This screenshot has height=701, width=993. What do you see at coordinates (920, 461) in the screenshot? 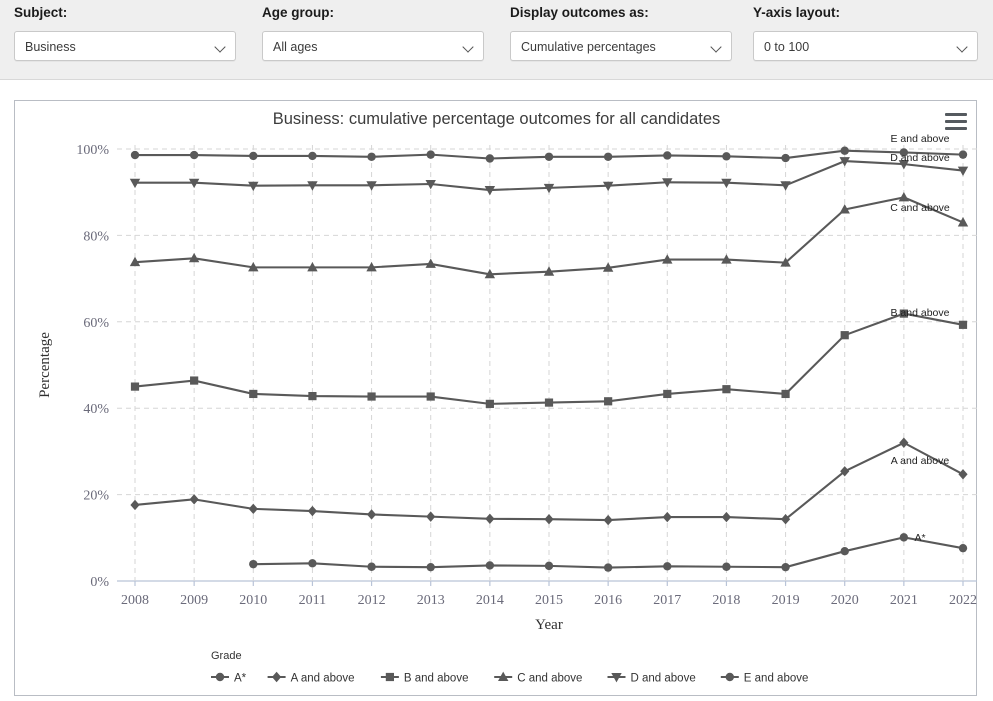
I see `series-end-label: A and above` at bounding box center [920, 461].